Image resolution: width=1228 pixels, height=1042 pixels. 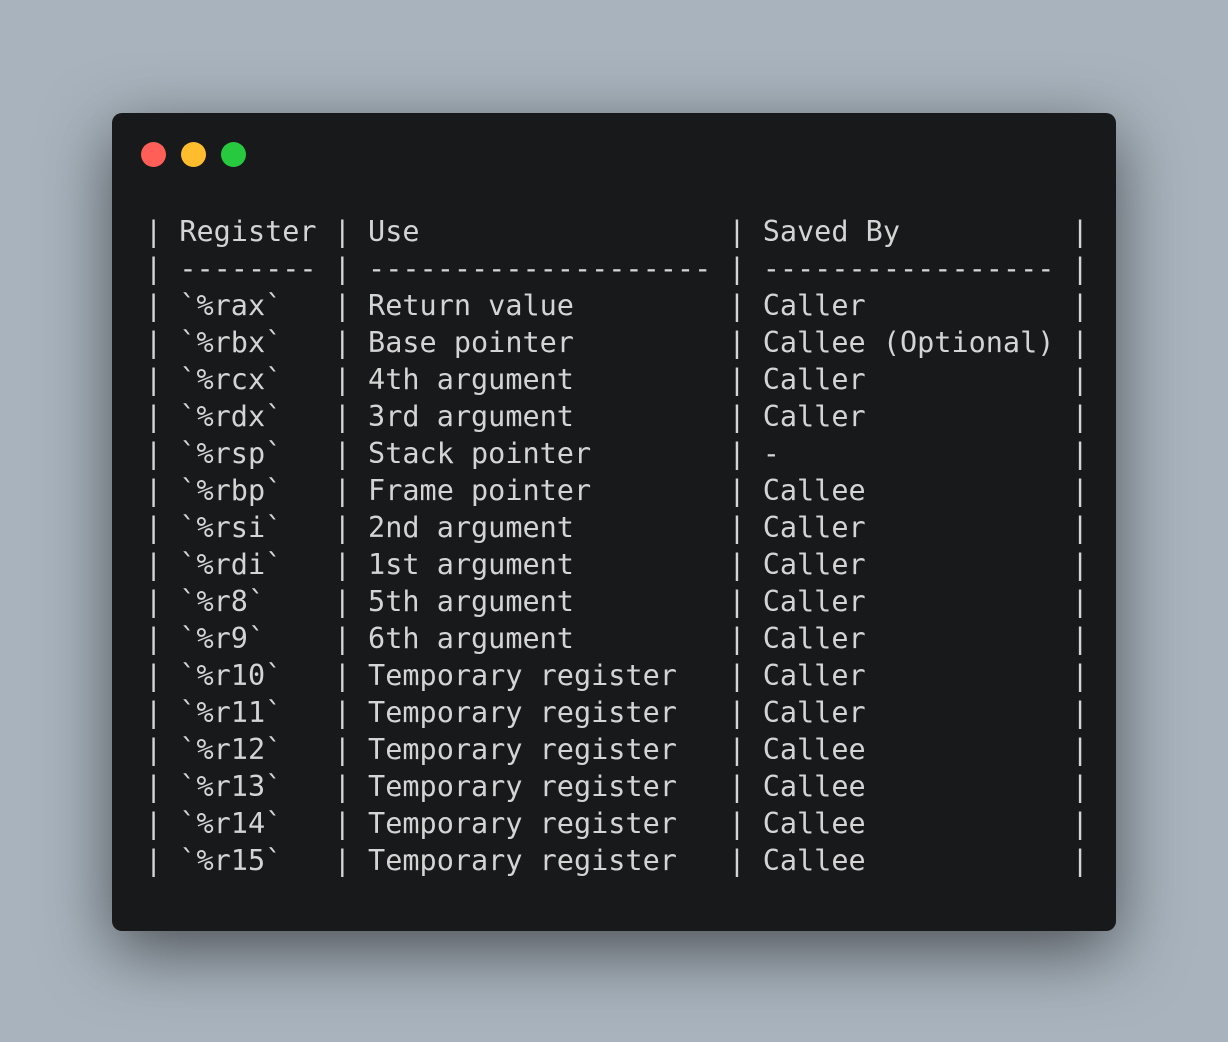 What do you see at coordinates (617, 786) in the screenshot?
I see `code-line: | `%r13` | Temporary register | Callee |` at bounding box center [617, 786].